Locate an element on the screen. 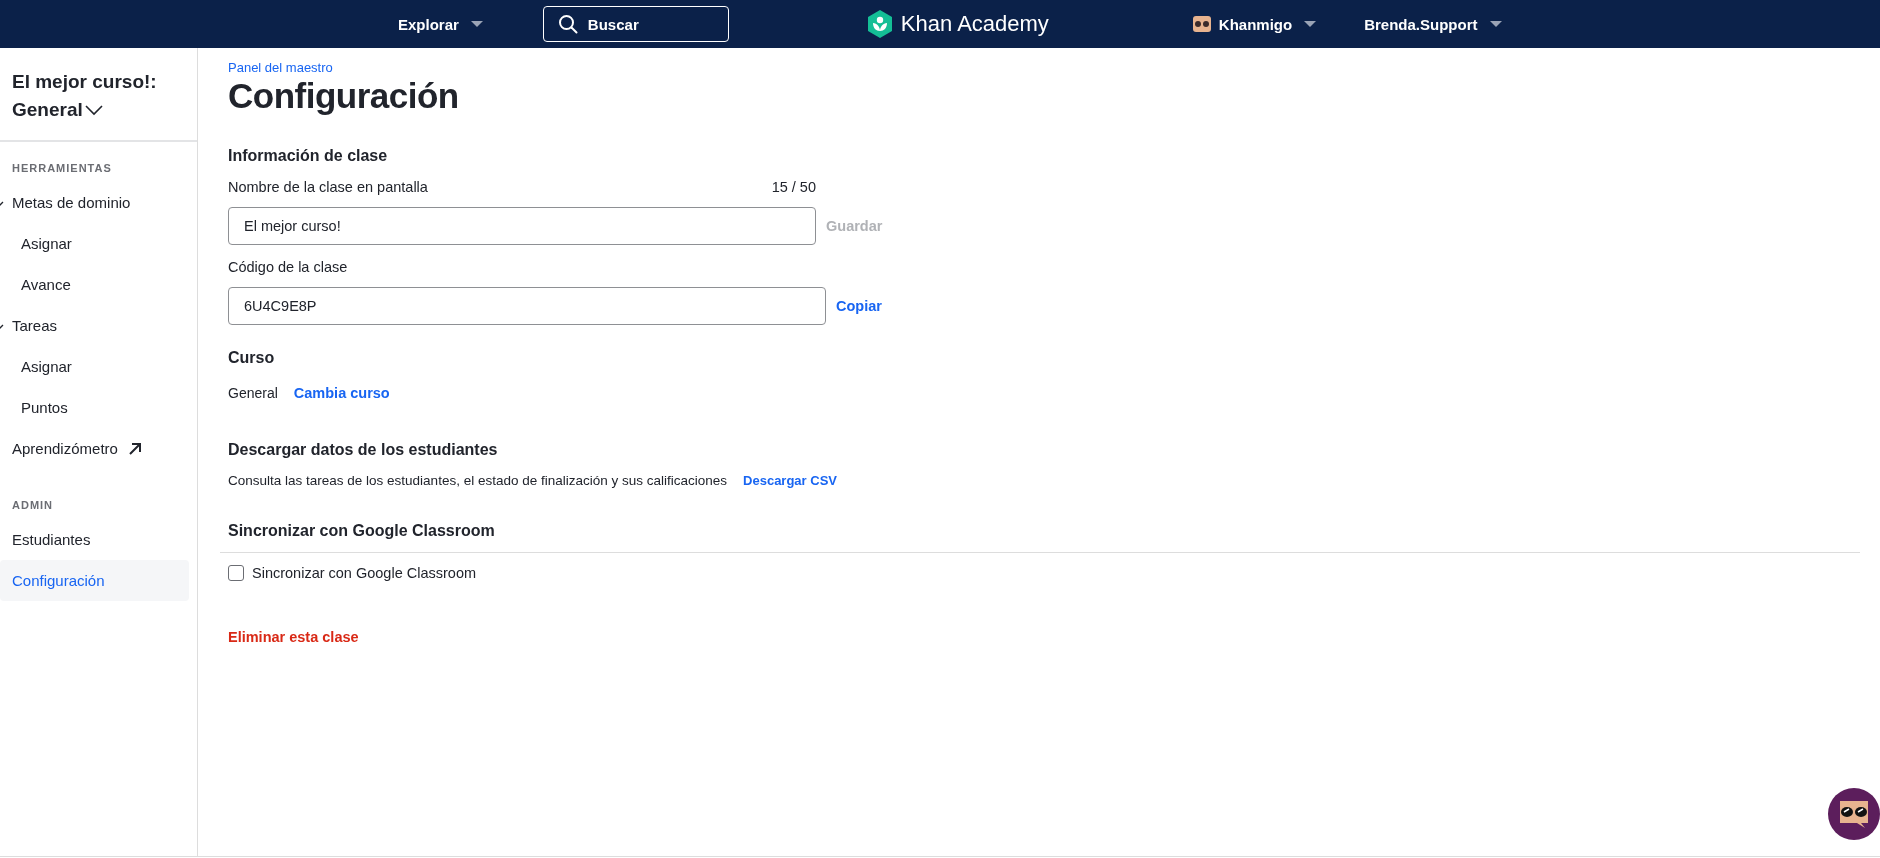  search-icon is located at coordinates (567, 24).